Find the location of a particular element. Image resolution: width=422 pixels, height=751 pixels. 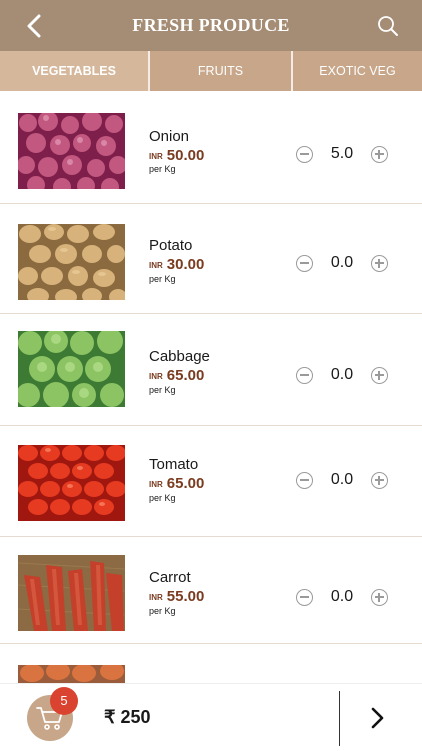

product-price: INR 30.00 is located at coordinates (176, 265).